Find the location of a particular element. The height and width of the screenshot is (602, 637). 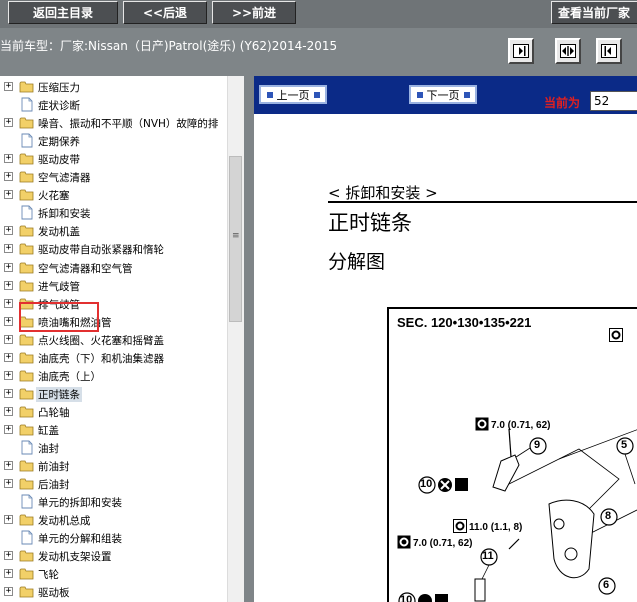

tree-item-label: 拆卸和安装 is located at coordinates (64, 214).